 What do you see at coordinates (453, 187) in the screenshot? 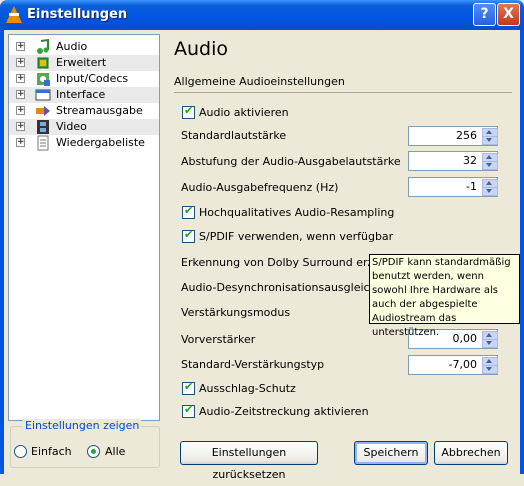
I see `output-rate-spinbox: -1` at bounding box center [453, 187].